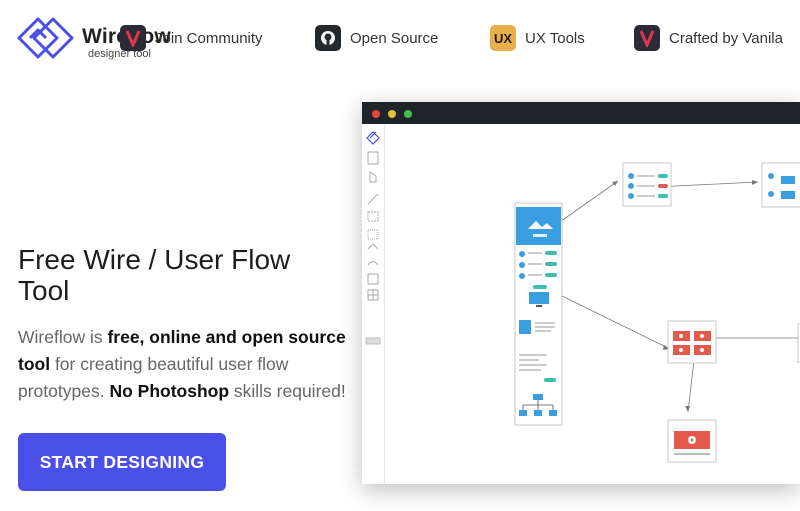 Image resolution: width=800 pixels, height=511 pixels. I want to click on nav-label: Crafted by Vanila, so click(726, 38).